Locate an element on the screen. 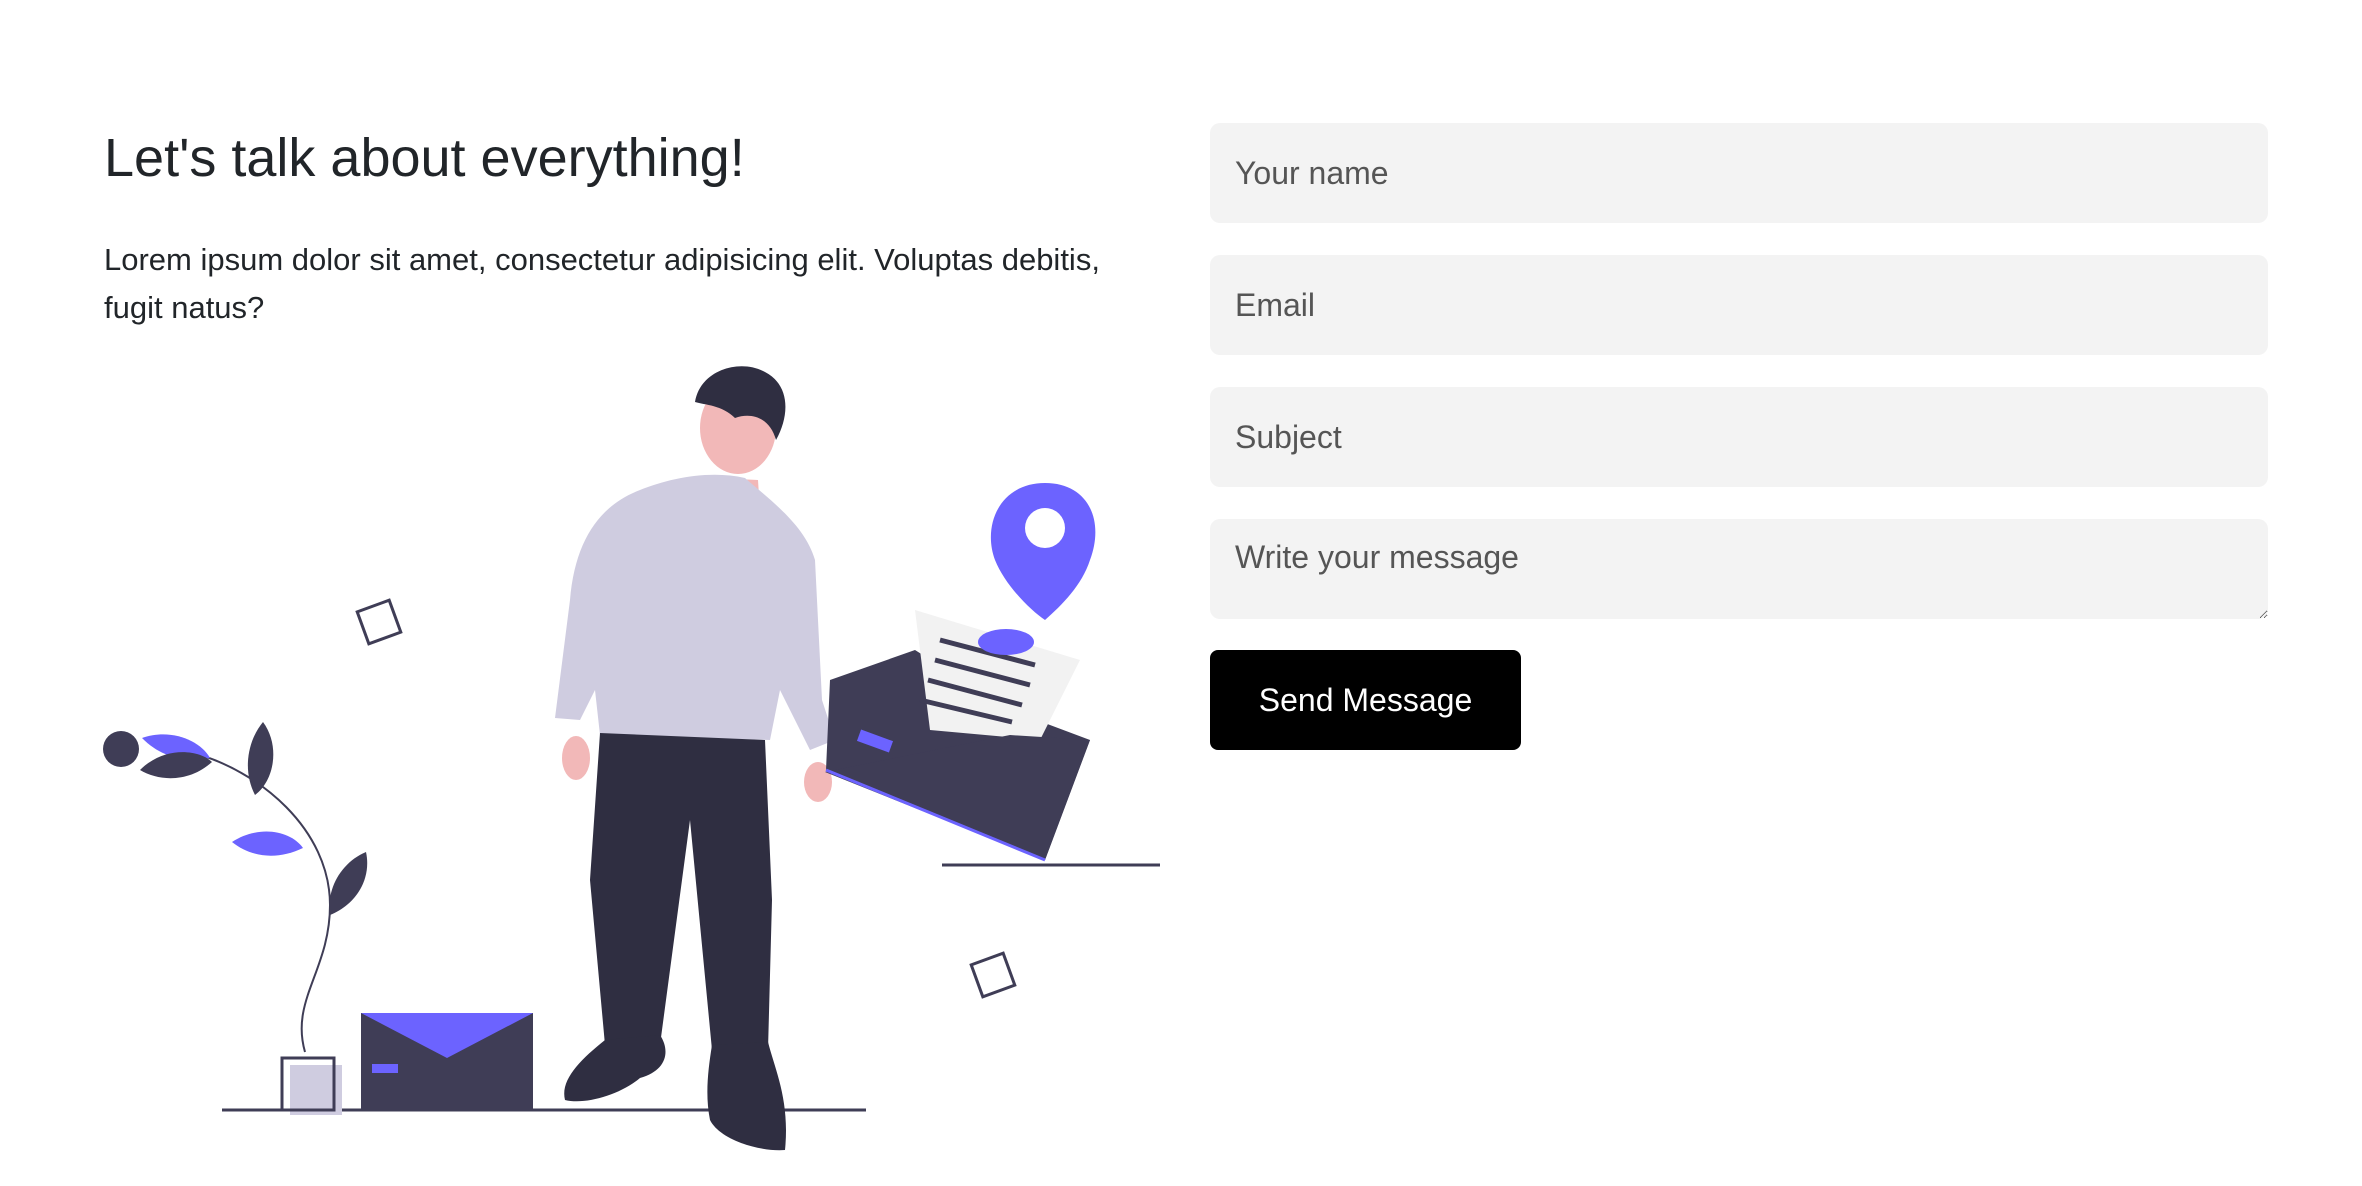 The image size is (2362, 1186). open-envelope-icon is located at coordinates (957, 736).